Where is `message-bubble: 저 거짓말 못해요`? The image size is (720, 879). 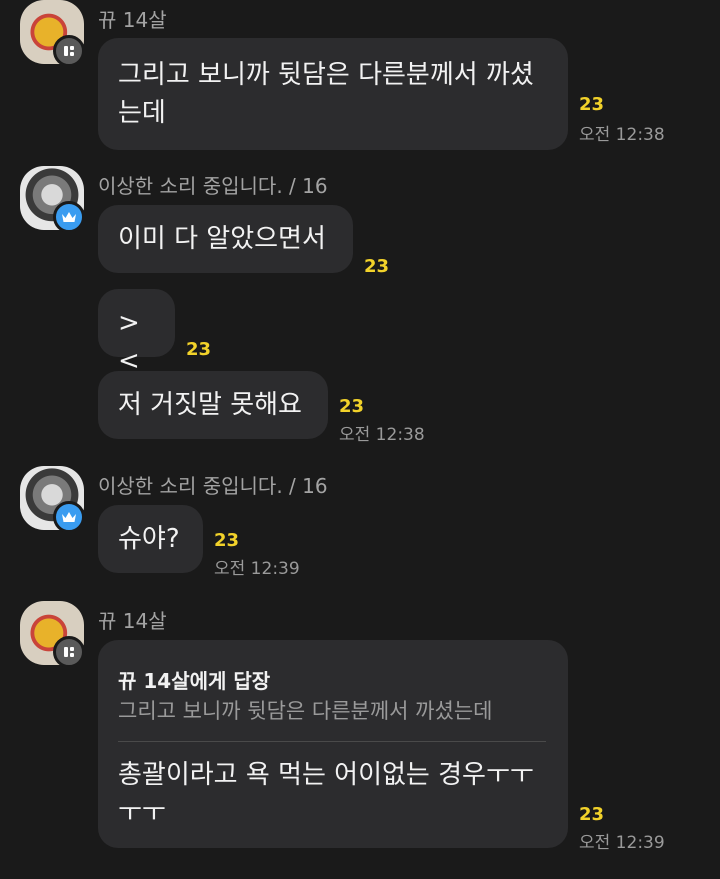 message-bubble: 저 거짓말 못해요 is located at coordinates (213, 405).